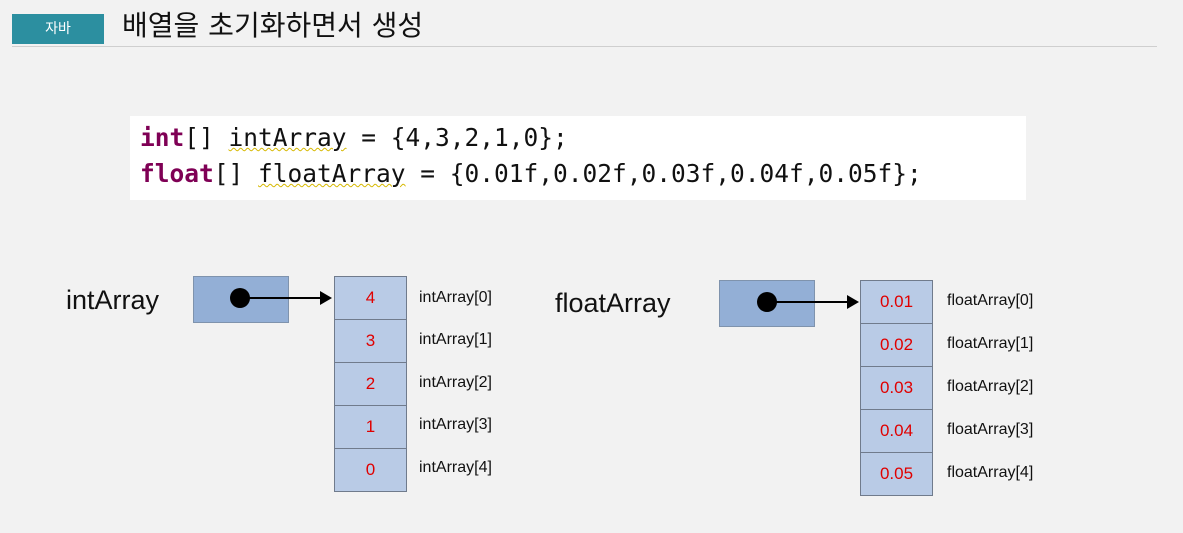  What do you see at coordinates (457, 137) in the screenshot?
I see `code-text: = {4,3,2,1,0};` at bounding box center [457, 137].